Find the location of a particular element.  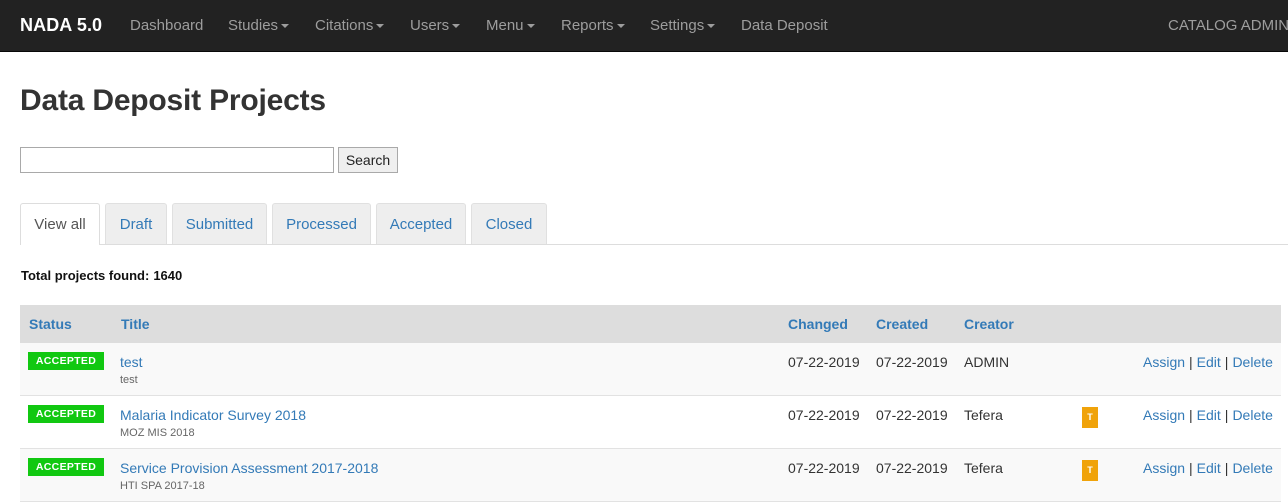

nav-users-label: Users is located at coordinates (430, 25).